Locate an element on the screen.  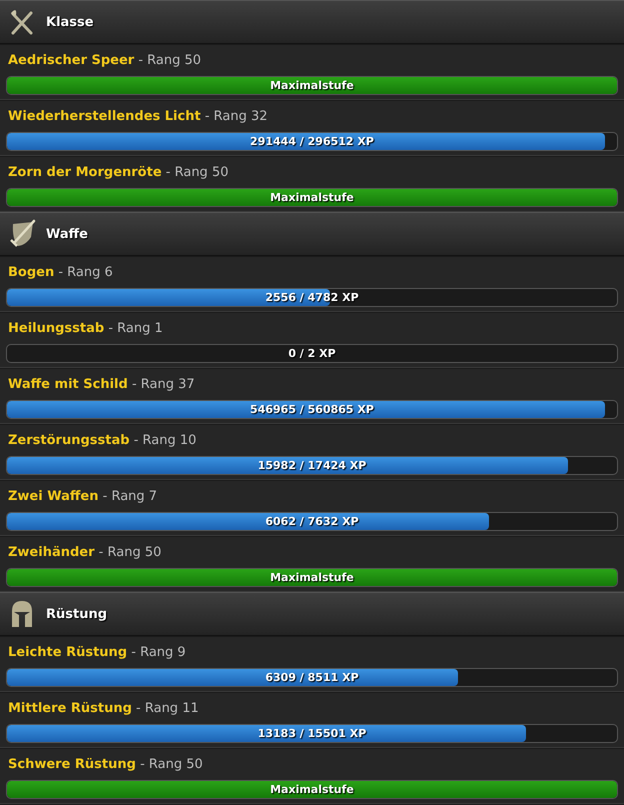
skill-rank: - Rang 32 is located at coordinates (236, 116).